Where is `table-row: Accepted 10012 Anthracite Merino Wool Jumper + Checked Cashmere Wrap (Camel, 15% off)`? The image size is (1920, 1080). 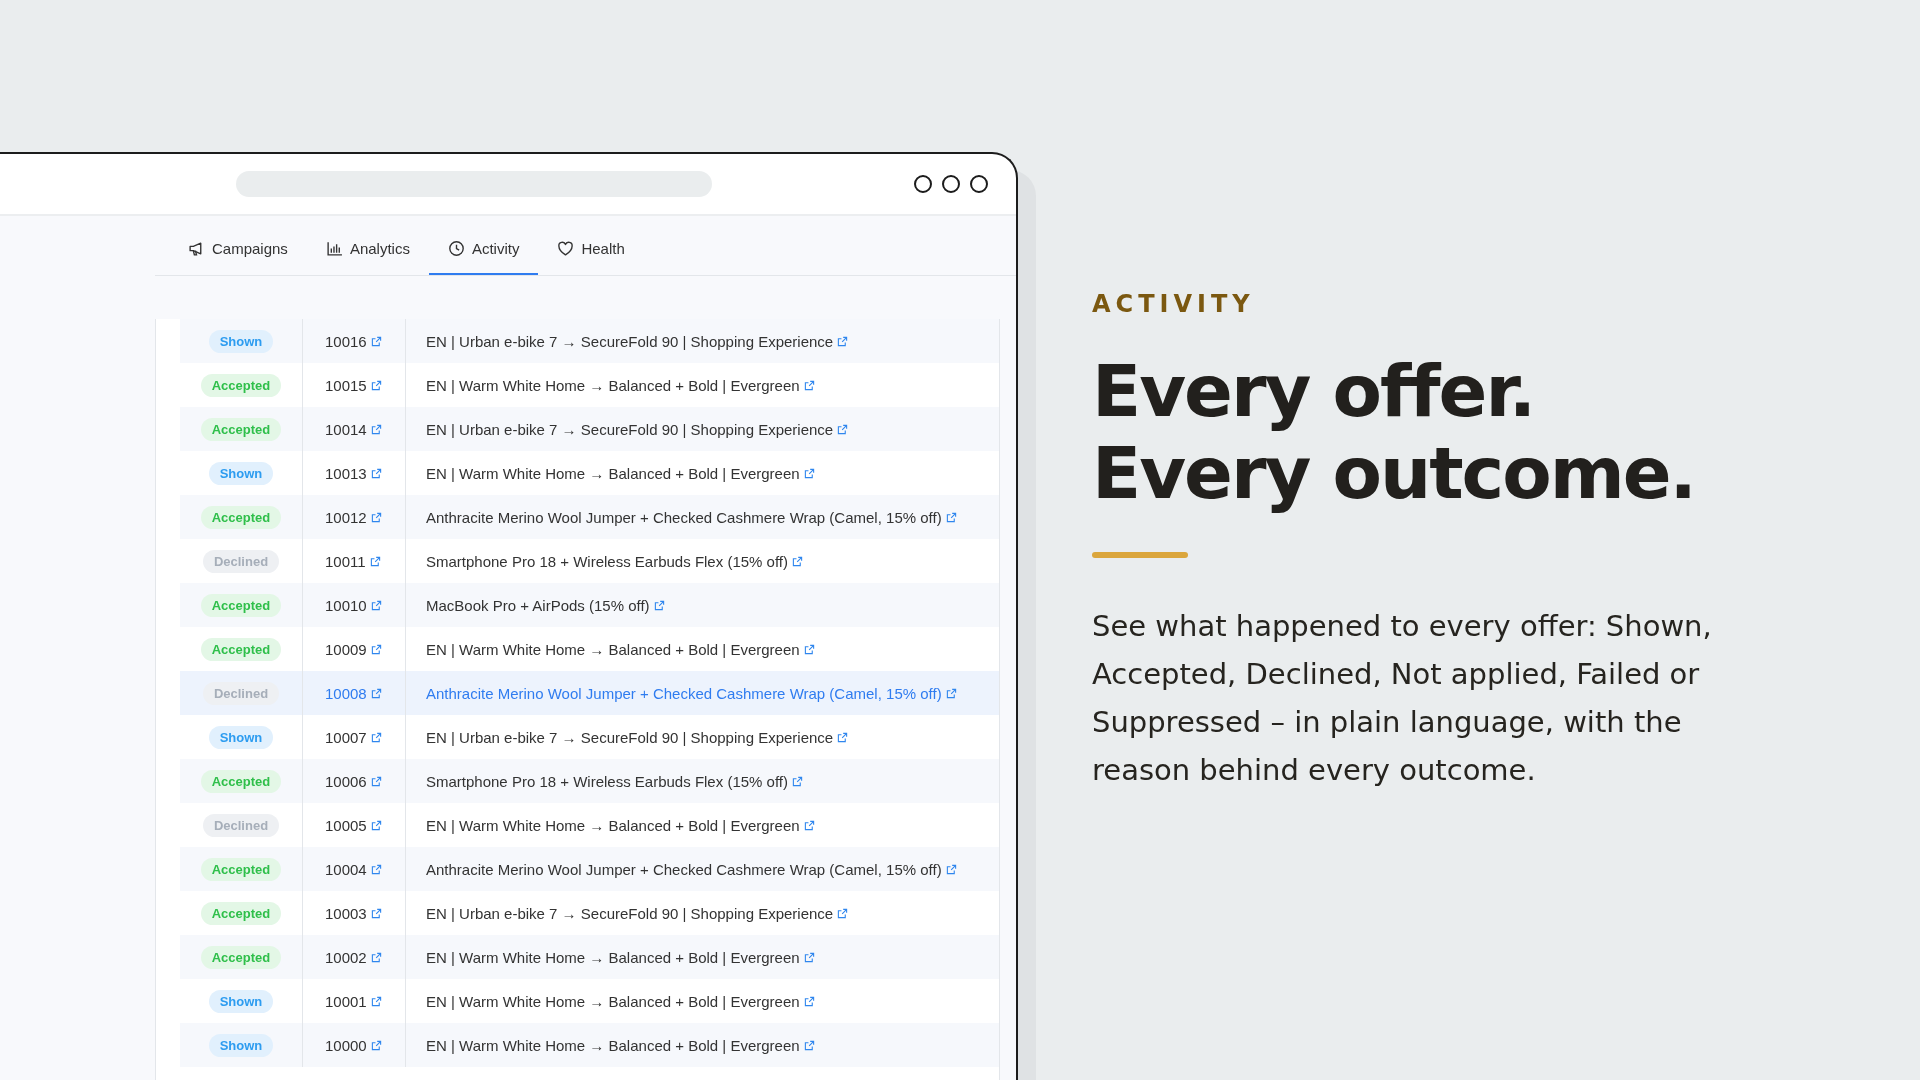
table-row: Accepted 10012 Anthracite Merino Wool Jumper + Checked Cashmere Wrap (Camel, 15% off) is located at coordinates (589, 517).